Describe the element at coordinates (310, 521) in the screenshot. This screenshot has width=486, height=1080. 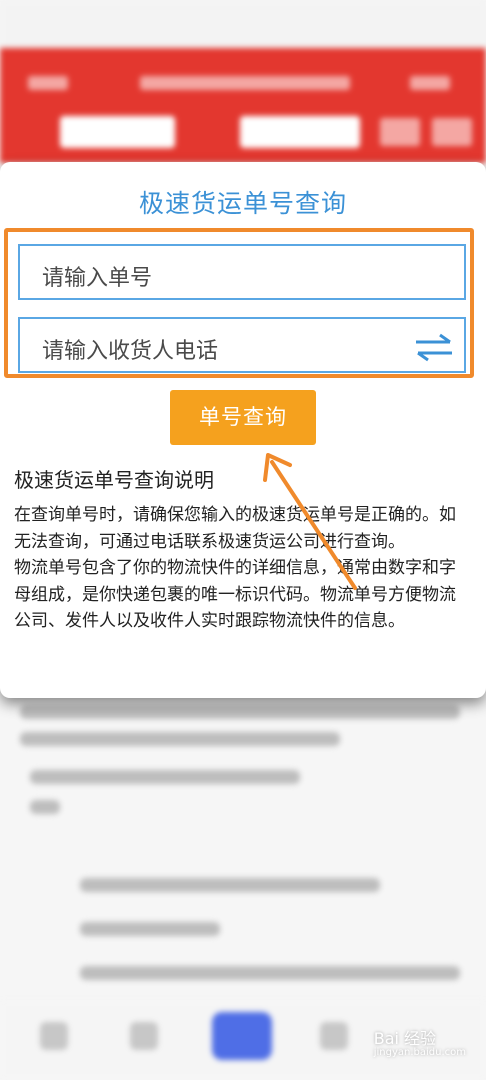
I see `annotation-arrow` at that location.